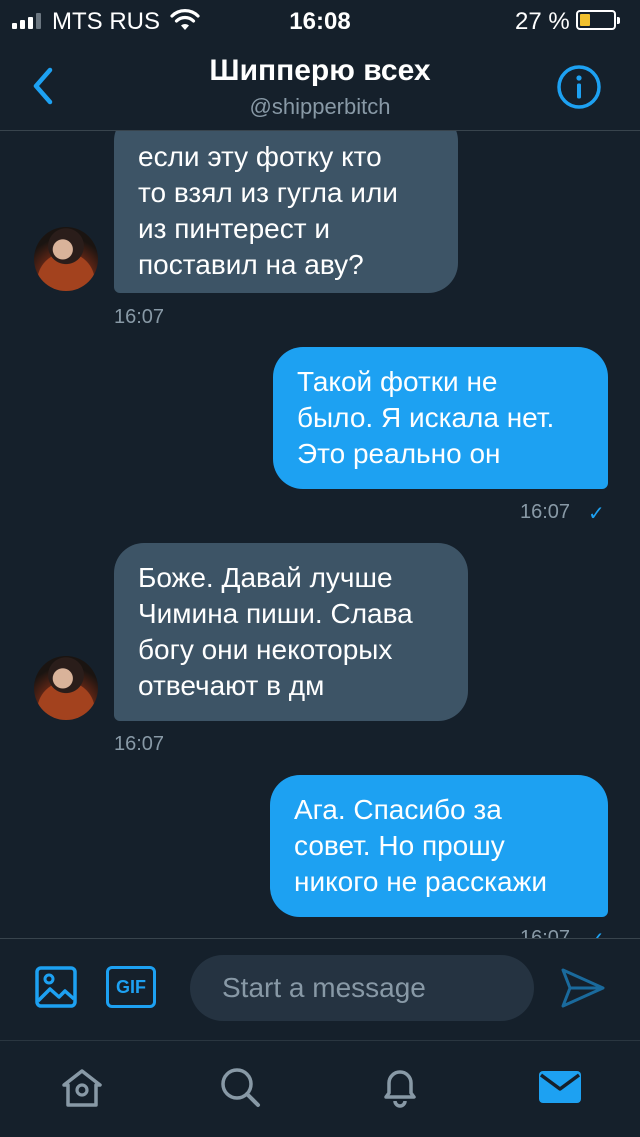  What do you see at coordinates (420, 881) in the screenshot?
I see `message-line: никого не расскажи` at bounding box center [420, 881].